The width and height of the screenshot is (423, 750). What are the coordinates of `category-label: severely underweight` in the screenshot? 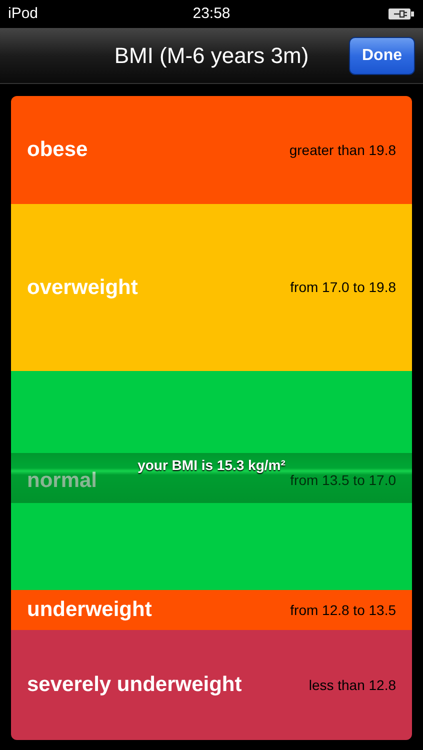 It's located at (134, 685).